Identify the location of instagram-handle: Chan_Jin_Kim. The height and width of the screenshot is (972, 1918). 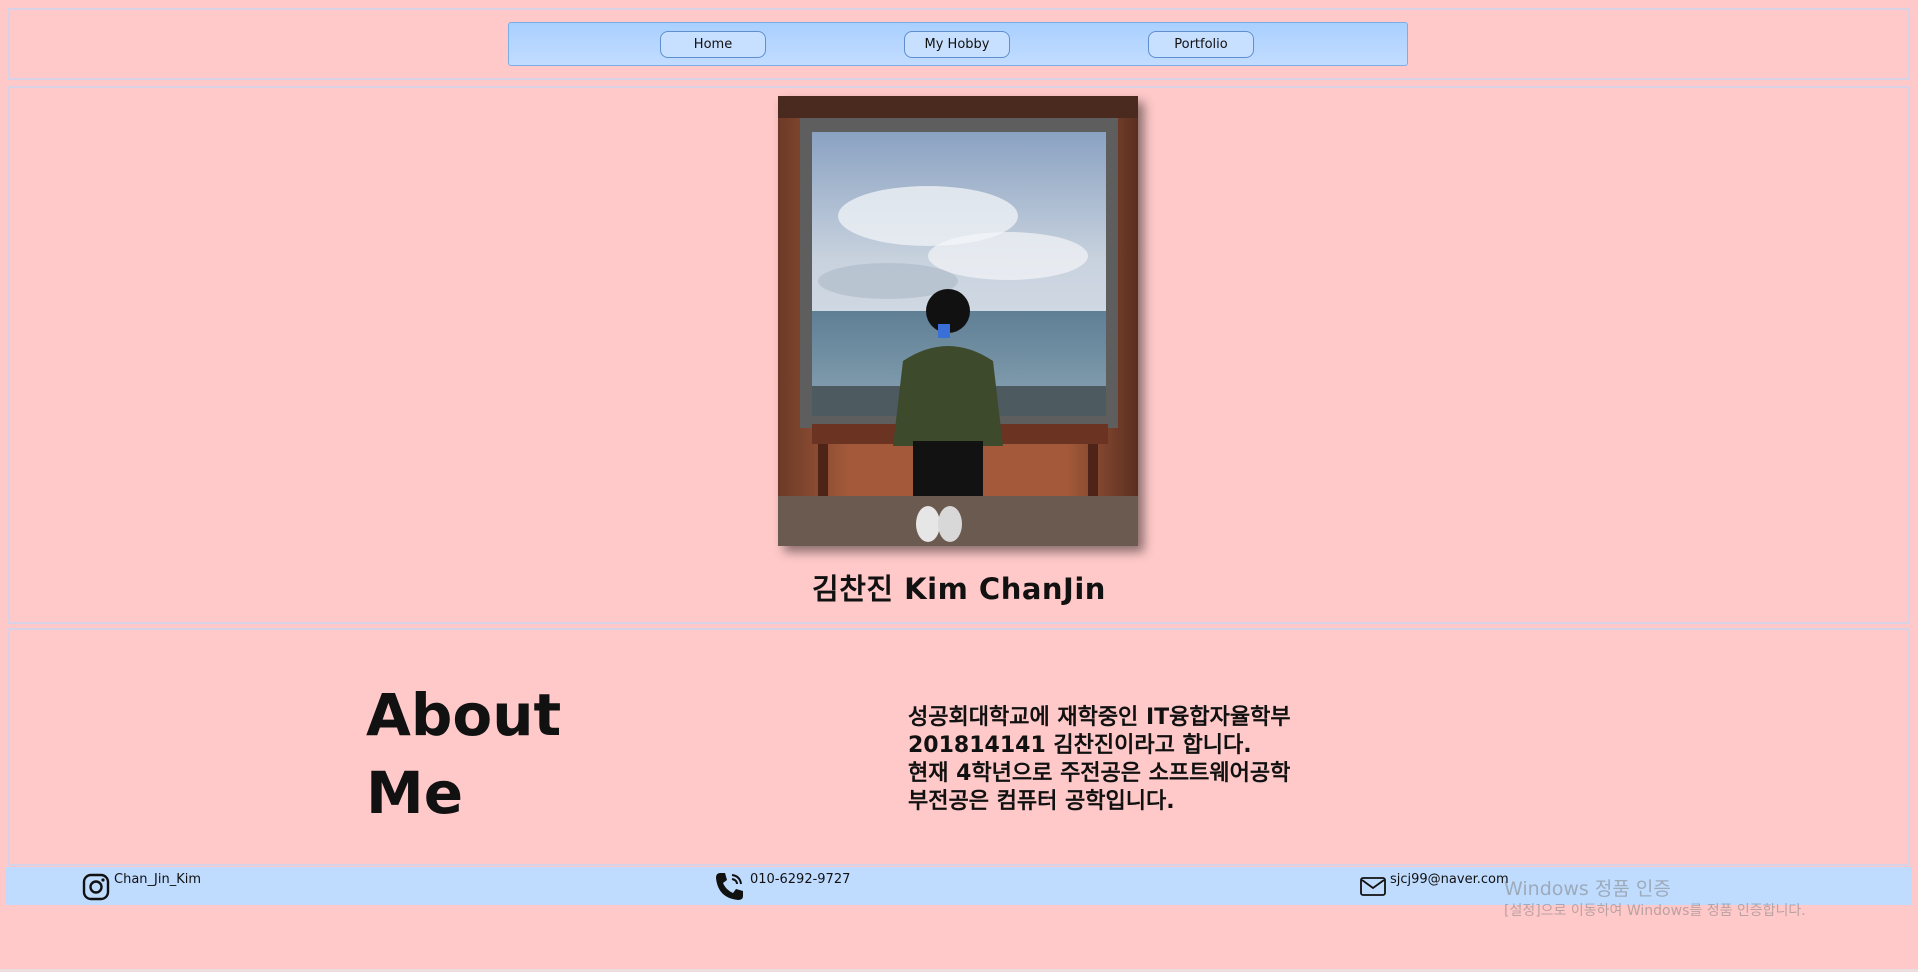
(157, 879).